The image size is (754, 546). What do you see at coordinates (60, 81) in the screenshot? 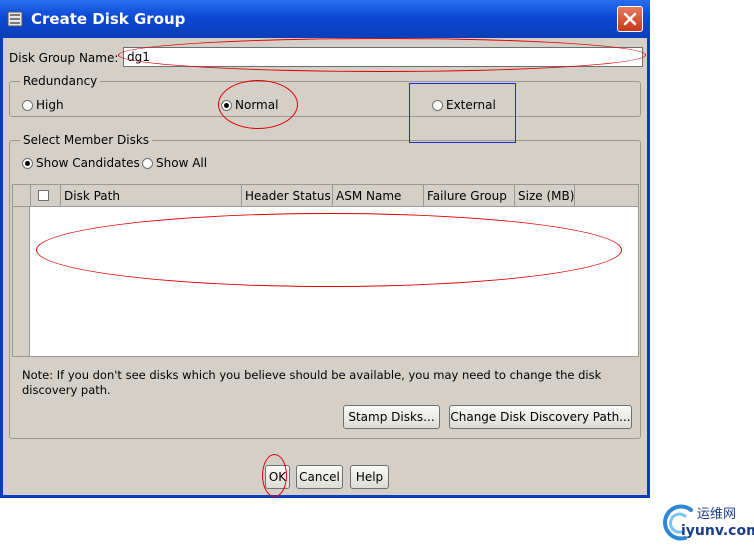
I see `redundancy-legend: Redundancy` at bounding box center [60, 81].